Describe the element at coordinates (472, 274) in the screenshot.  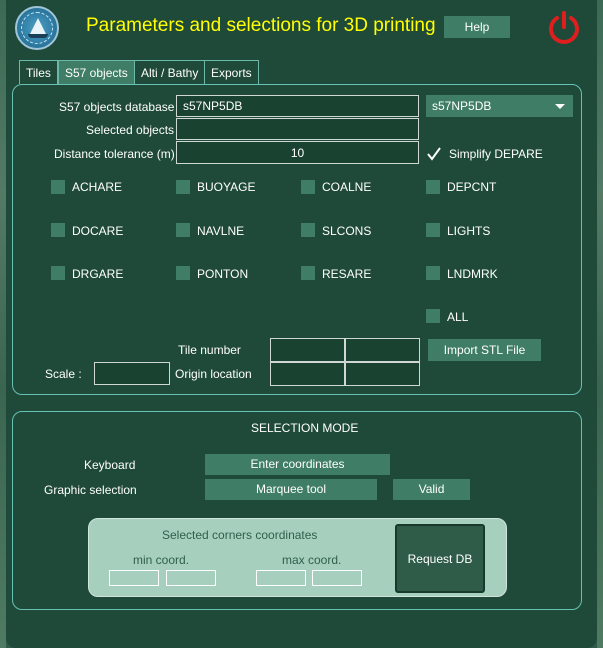
I see `lndmrk-label: LNDMRK` at that location.